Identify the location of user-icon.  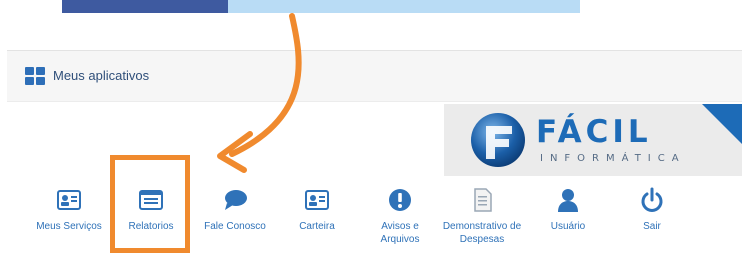
(568, 200).